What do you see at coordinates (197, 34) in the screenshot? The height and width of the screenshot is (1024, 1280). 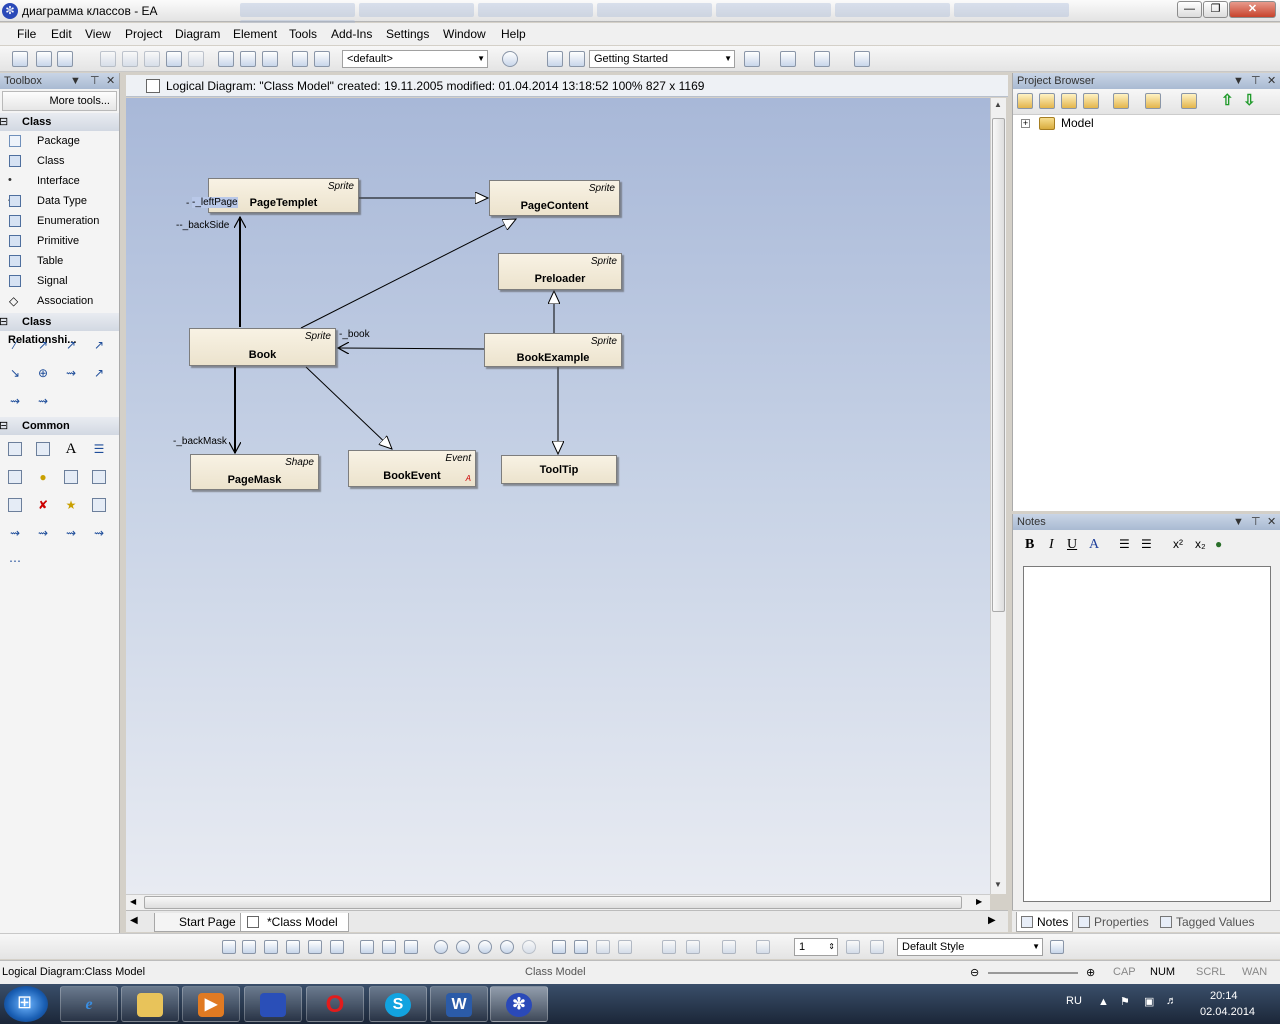 I see `menu-diagram: Diagram` at bounding box center [197, 34].